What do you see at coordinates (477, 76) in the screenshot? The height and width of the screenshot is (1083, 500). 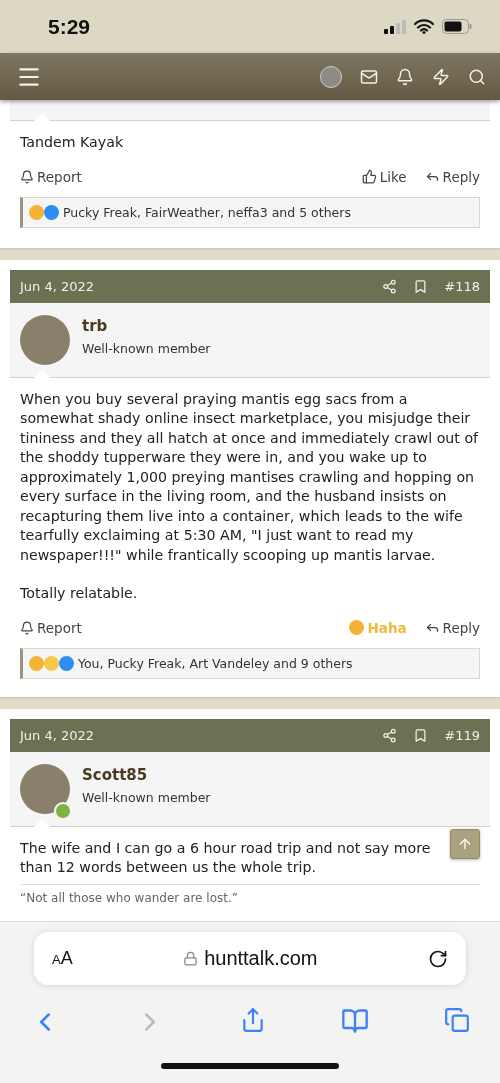 I see `search-icon` at bounding box center [477, 76].